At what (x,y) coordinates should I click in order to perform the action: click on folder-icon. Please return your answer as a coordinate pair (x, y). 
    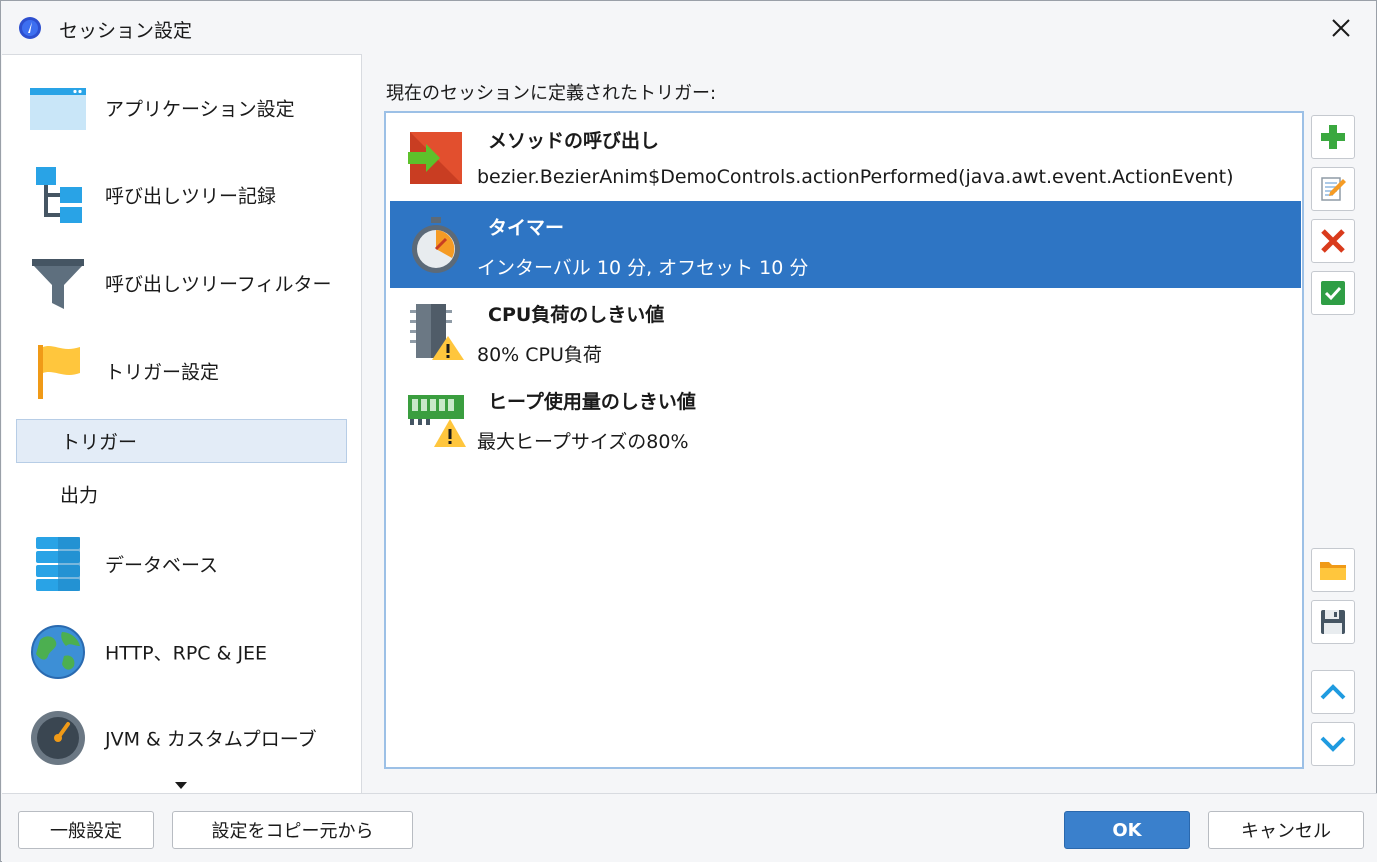
    Looking at the image, I should click on (1333, 571).